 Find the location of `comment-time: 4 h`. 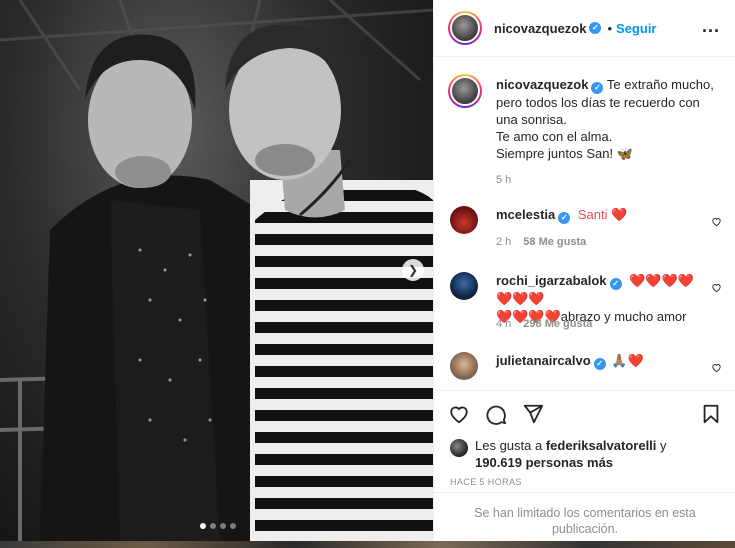

comment-time: 4 h is located at coordinates (503, 324).